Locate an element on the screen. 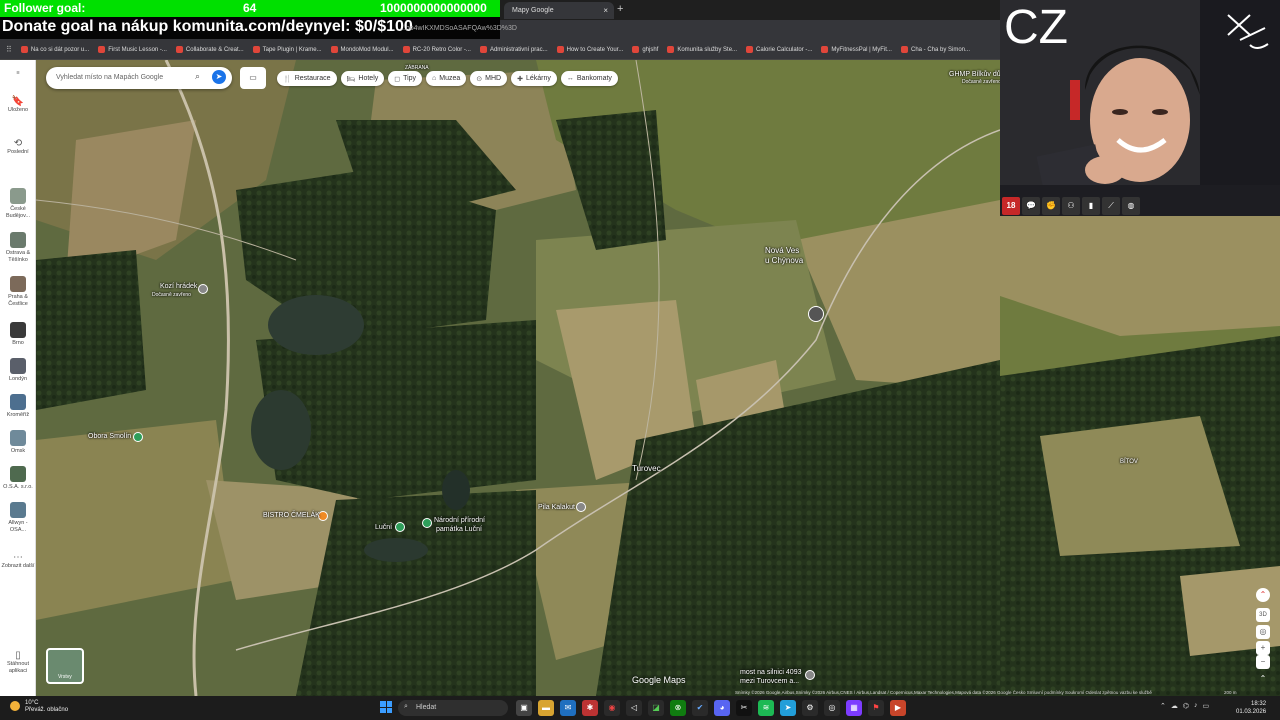  app-blue-icon: ✔ is located at coordinates (700, 708).